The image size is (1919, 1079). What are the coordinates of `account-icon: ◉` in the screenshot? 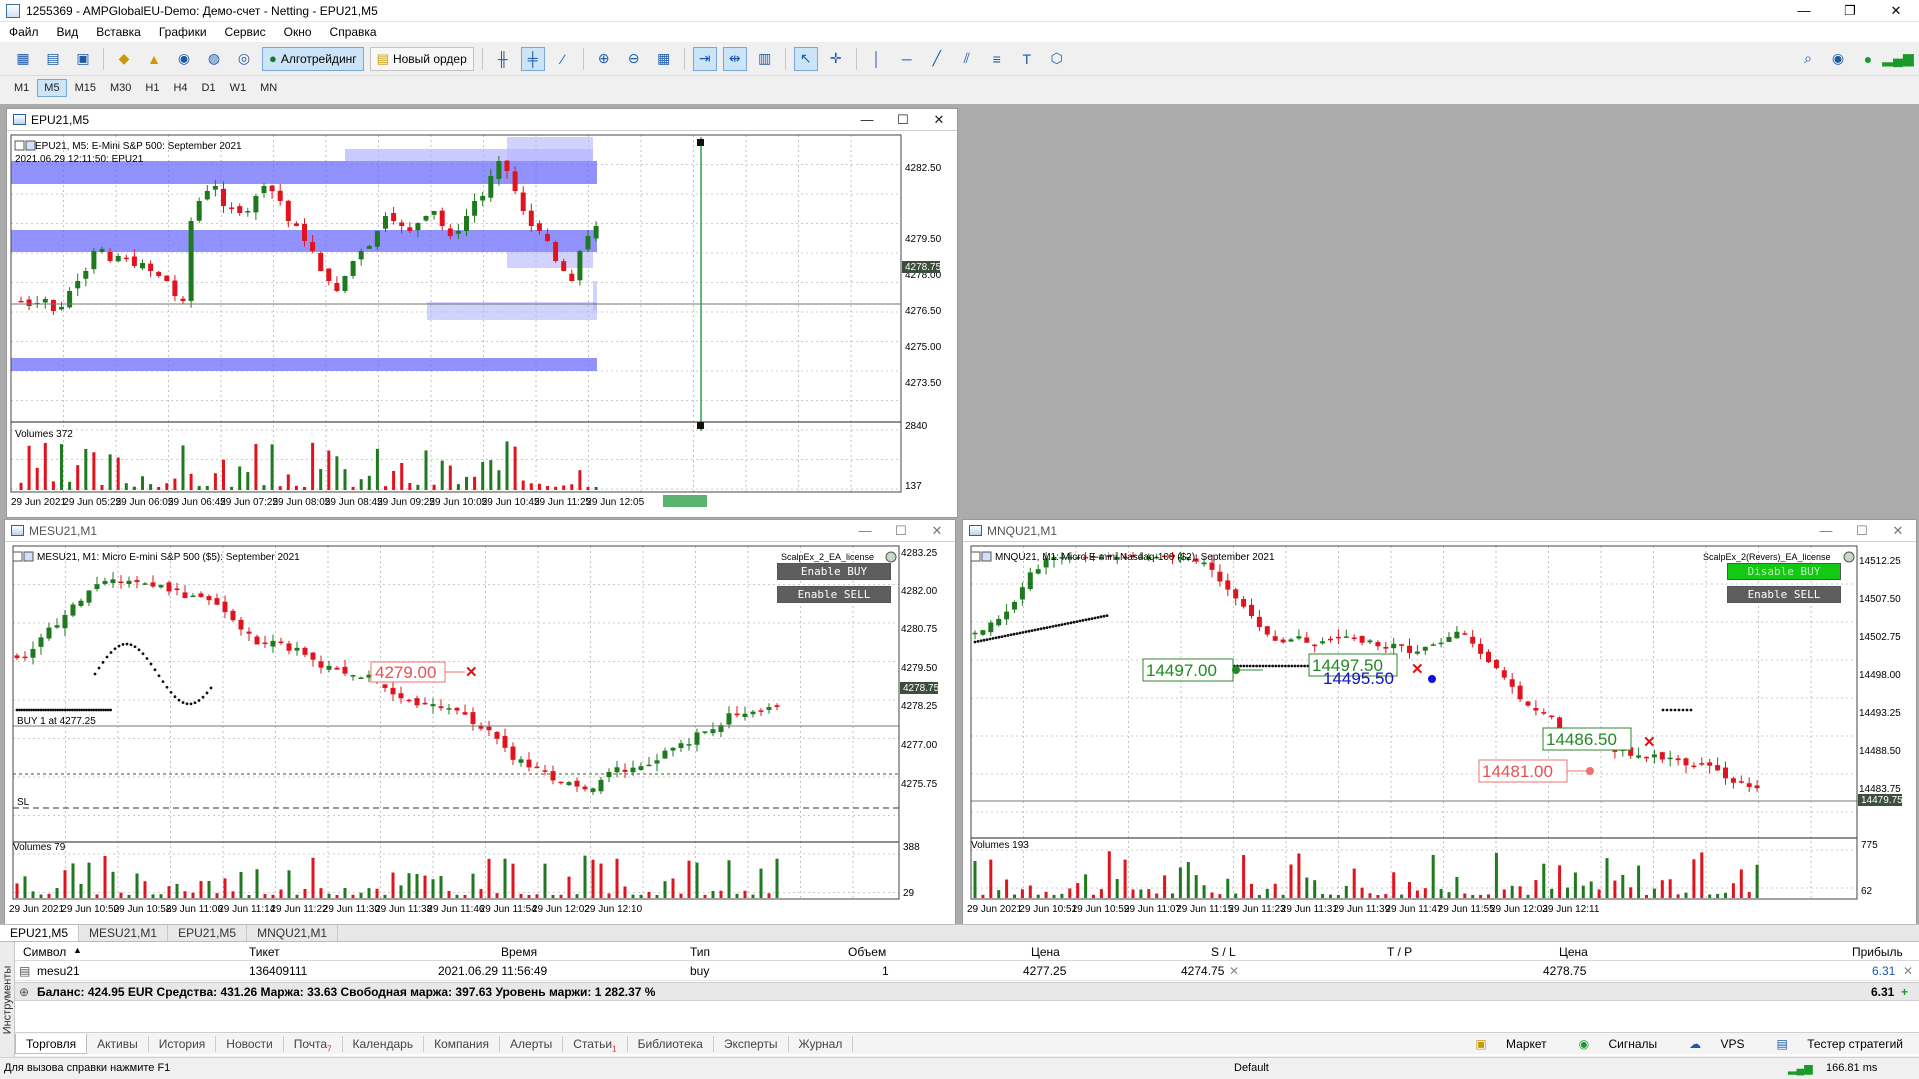 It's located at (1838, 59).